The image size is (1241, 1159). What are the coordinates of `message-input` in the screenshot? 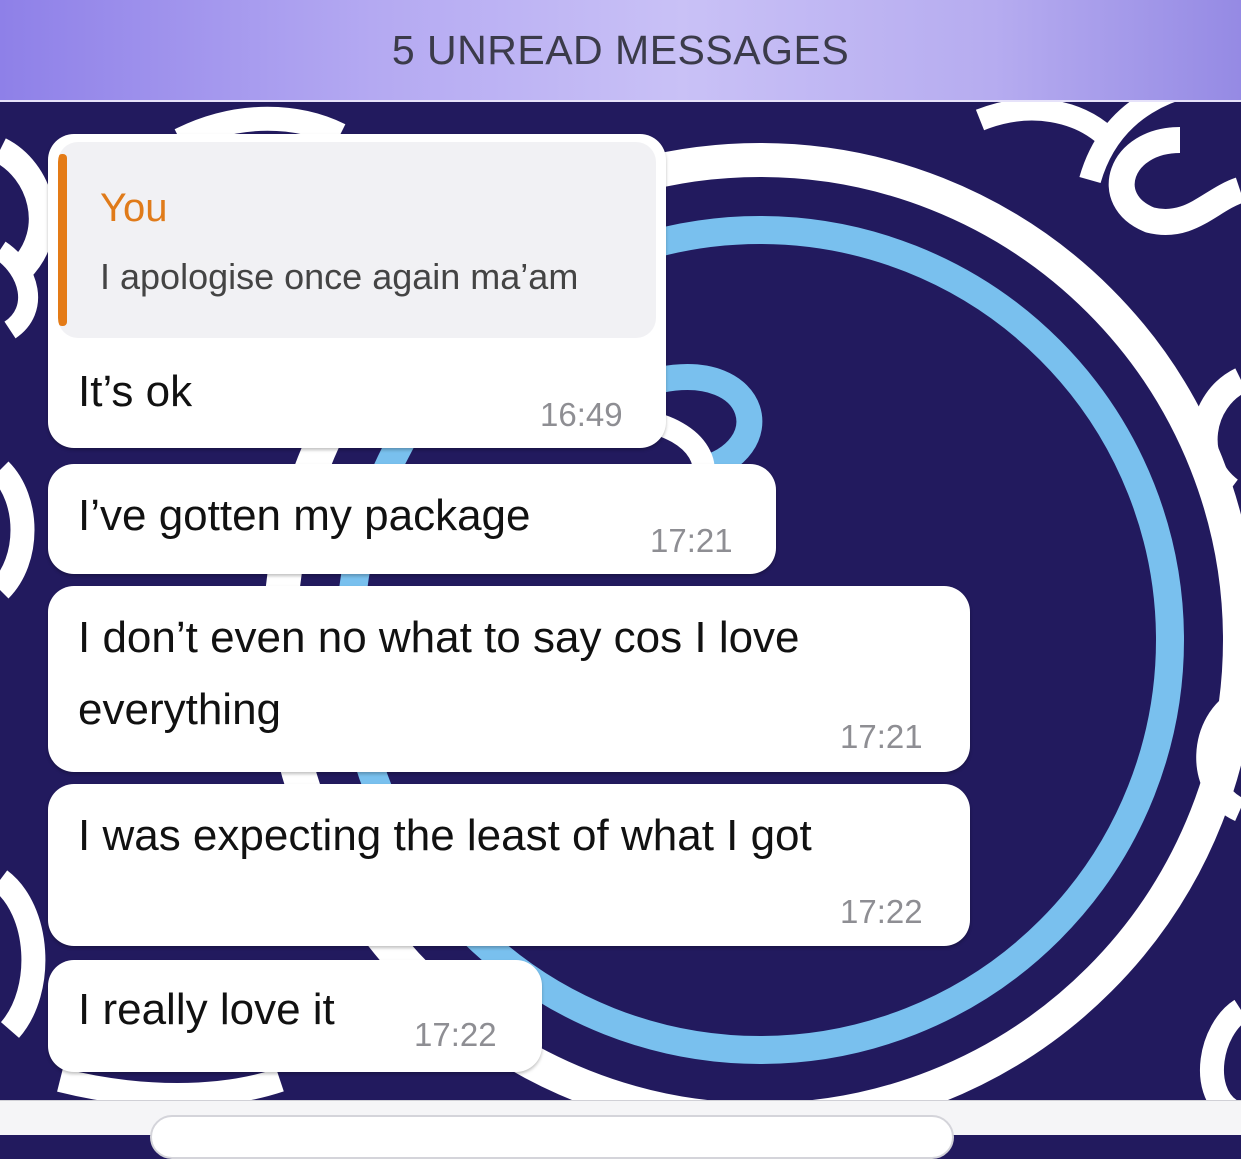 It's located at (552, 1137).